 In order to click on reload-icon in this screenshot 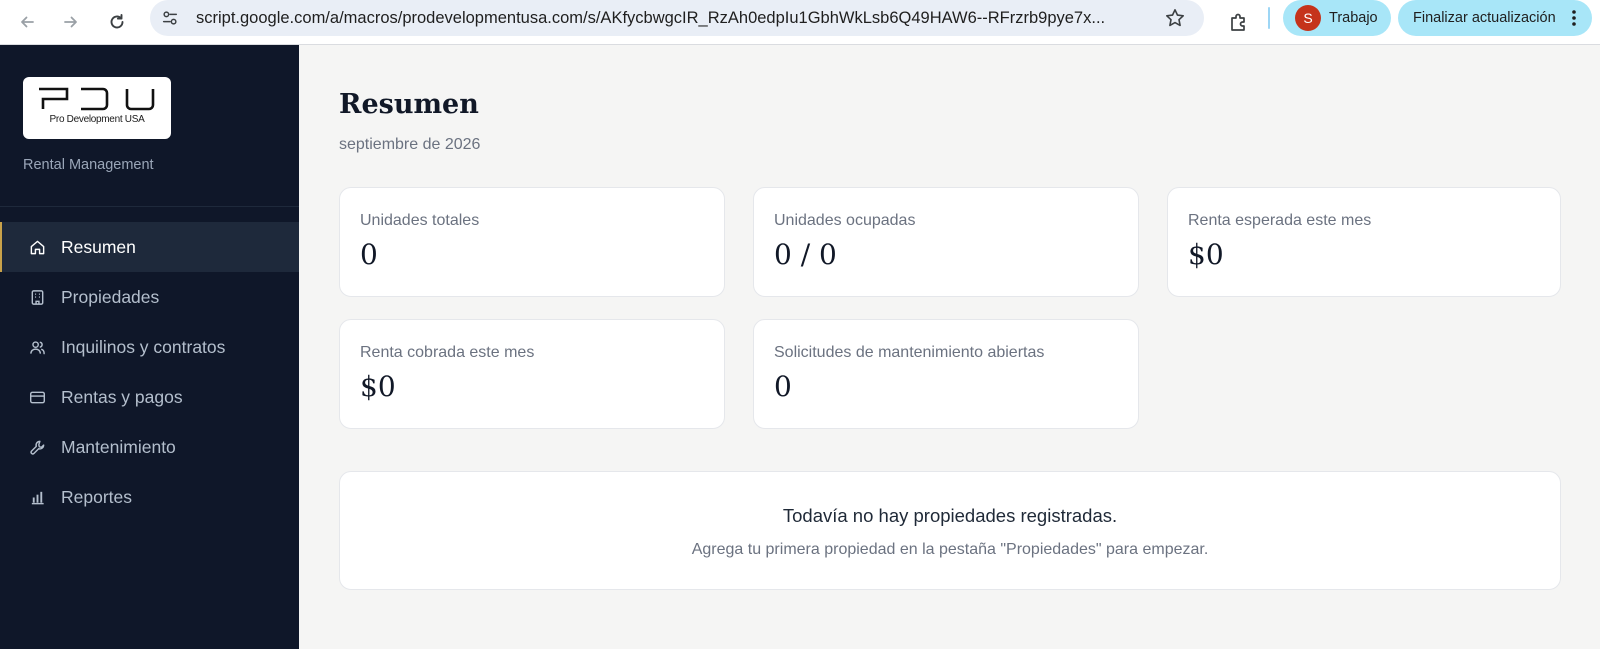, I will do `click(117, 21)`.